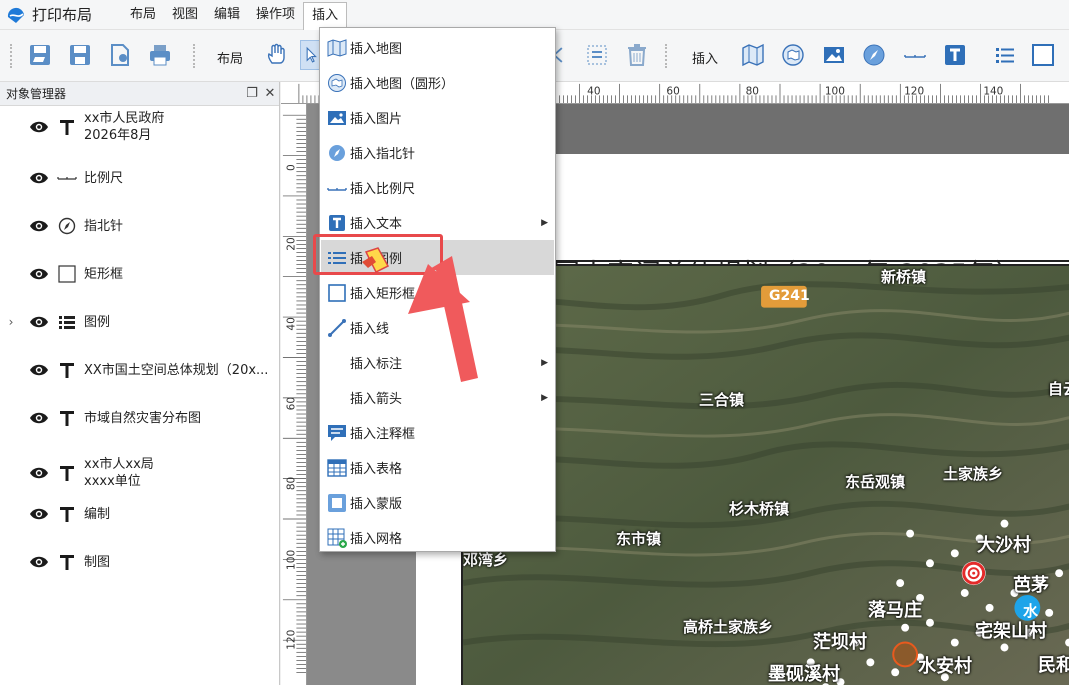  Describe the element at coordinates (67, 178) in the screenshot. I see `scalebar-icon` at that location.